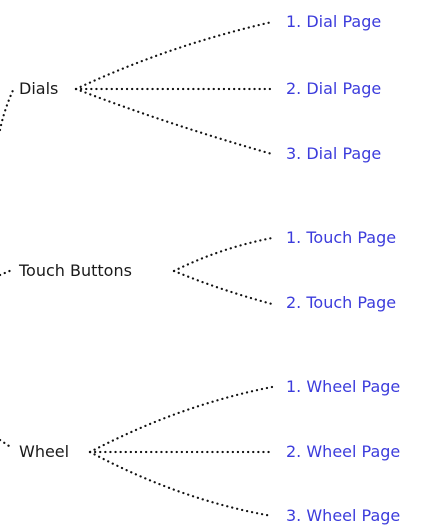 This screenshot has height=526, width=433. Describe the element at coordinates (341, 238) in the screenshot. I see `touch-page-1-link: 1. Touch Page` at that location.